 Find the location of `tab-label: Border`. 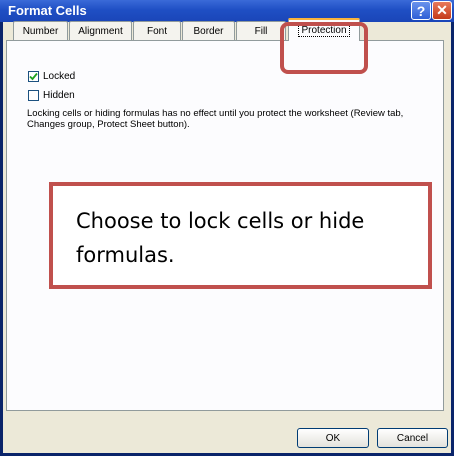

tab-label: Border is located at coordinates (208, 31).